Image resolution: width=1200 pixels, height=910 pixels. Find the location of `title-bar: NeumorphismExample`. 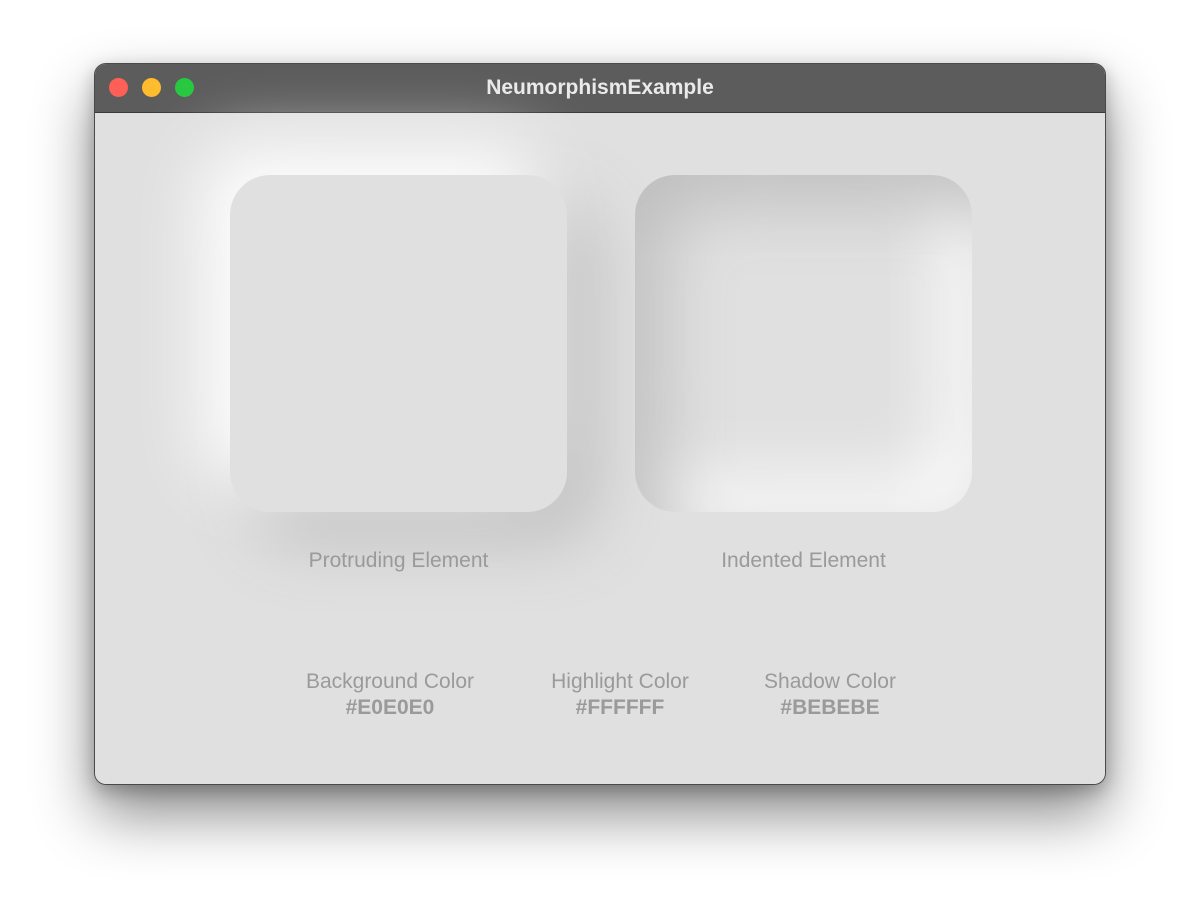

title-bar: NeumorphismExample is located at coordinates (600, 88).